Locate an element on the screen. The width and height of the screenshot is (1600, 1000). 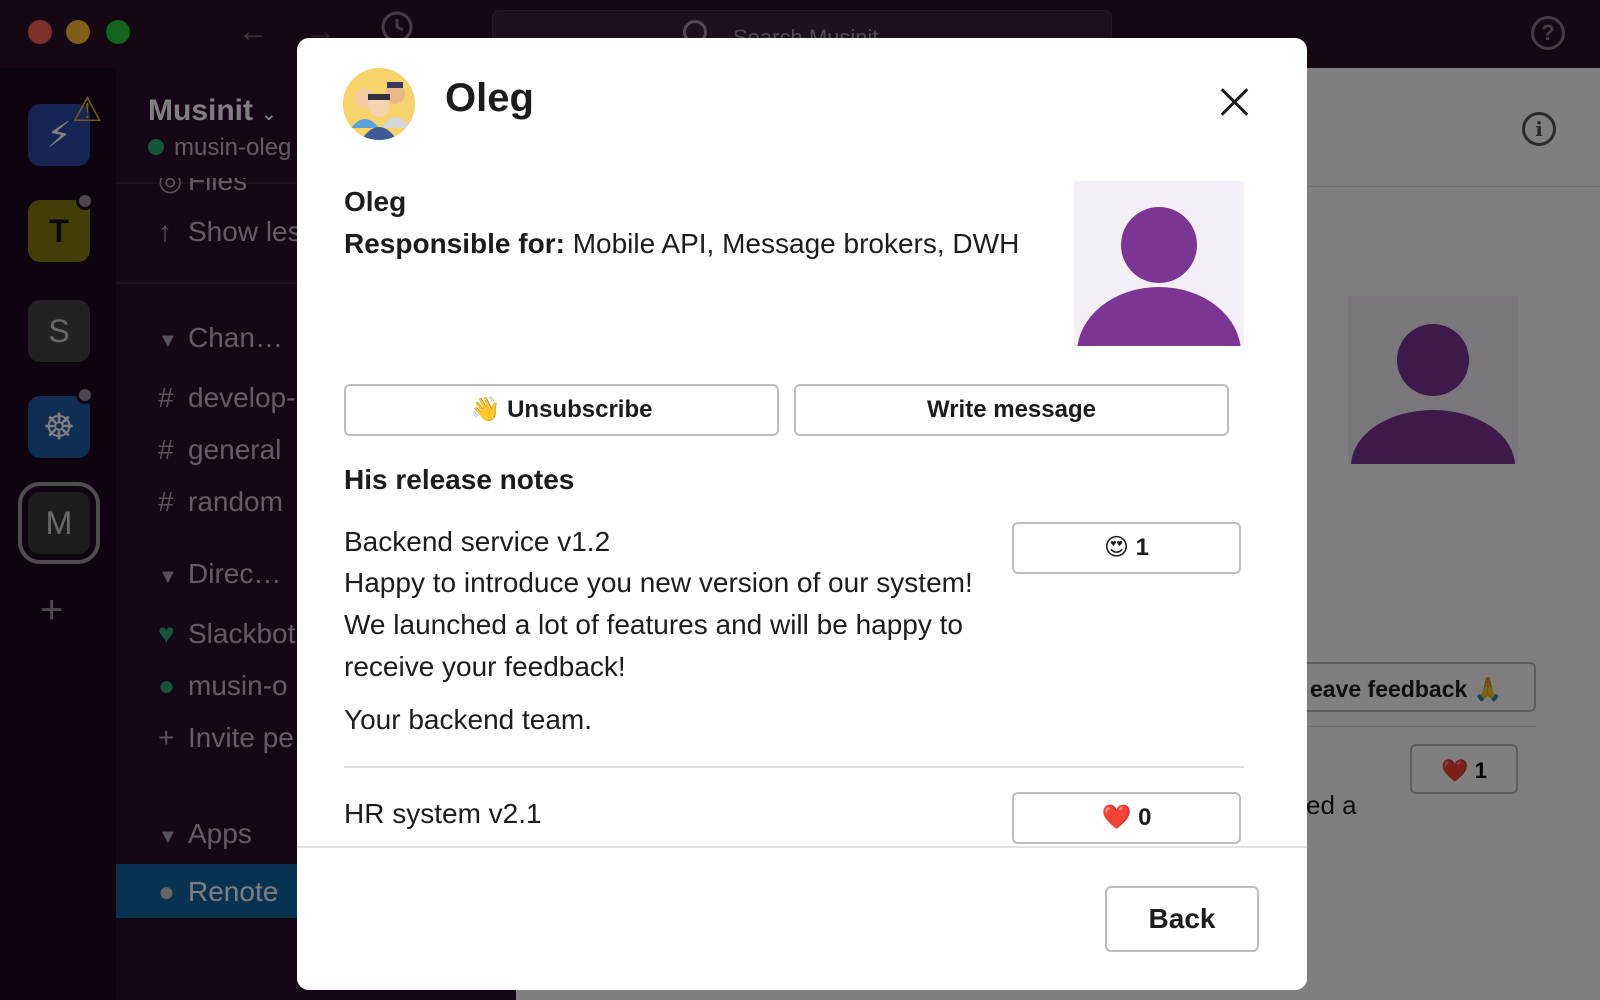
write-message-button: Write message is located at coordinates (1011, 410).